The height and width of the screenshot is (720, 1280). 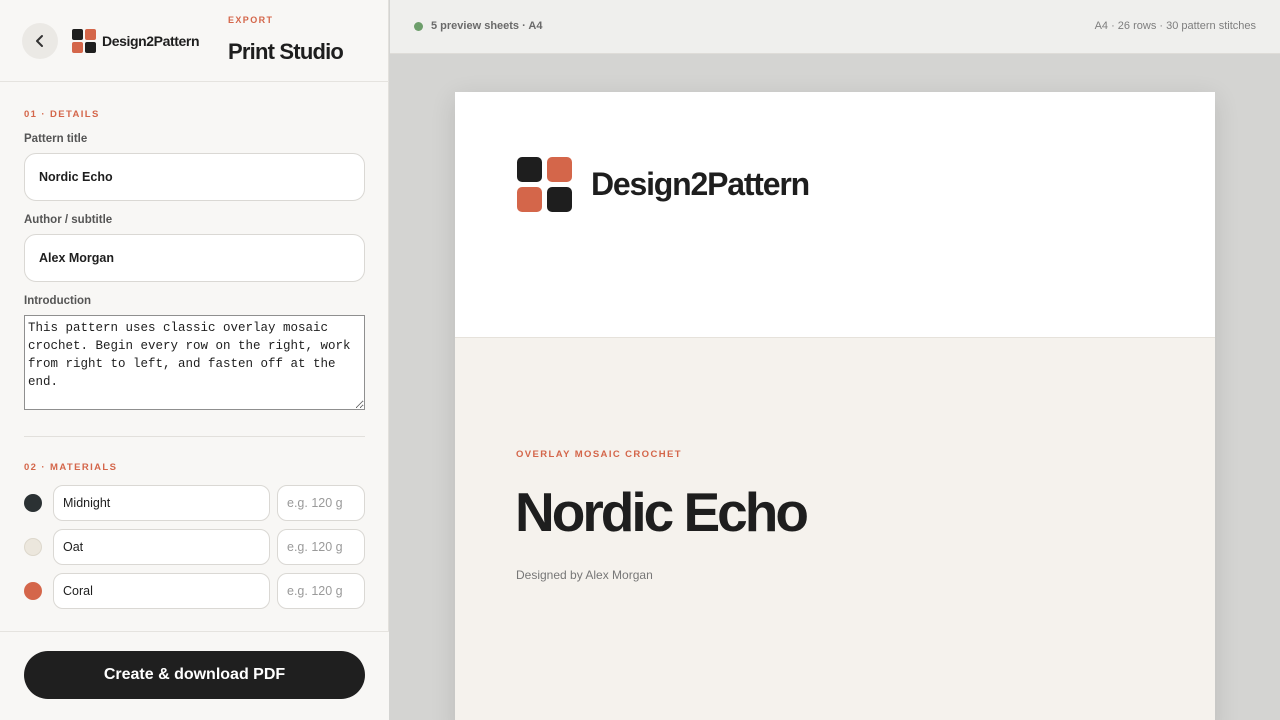 I want to click on back-button, so click(x=40, y=41).